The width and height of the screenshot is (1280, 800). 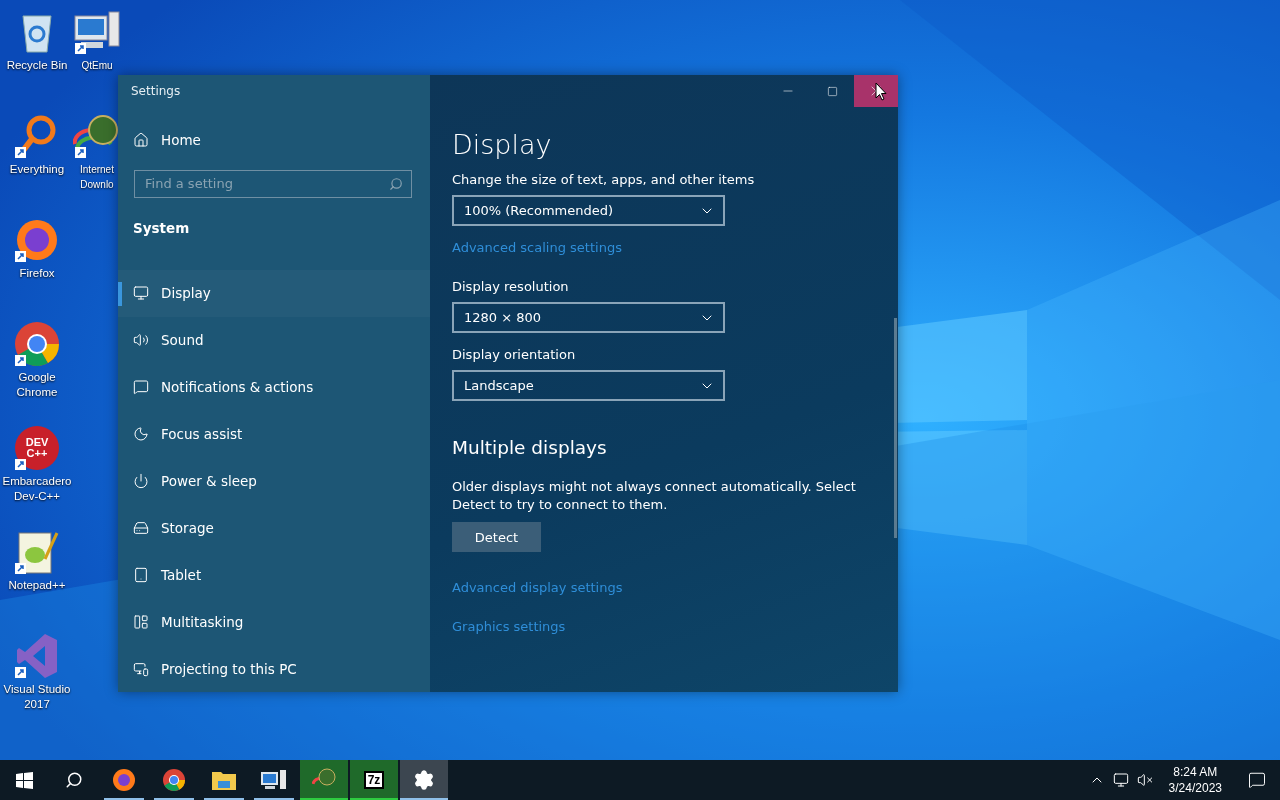 I want to click on nav-item: Notifications & actions, so click(x=274, y=387).